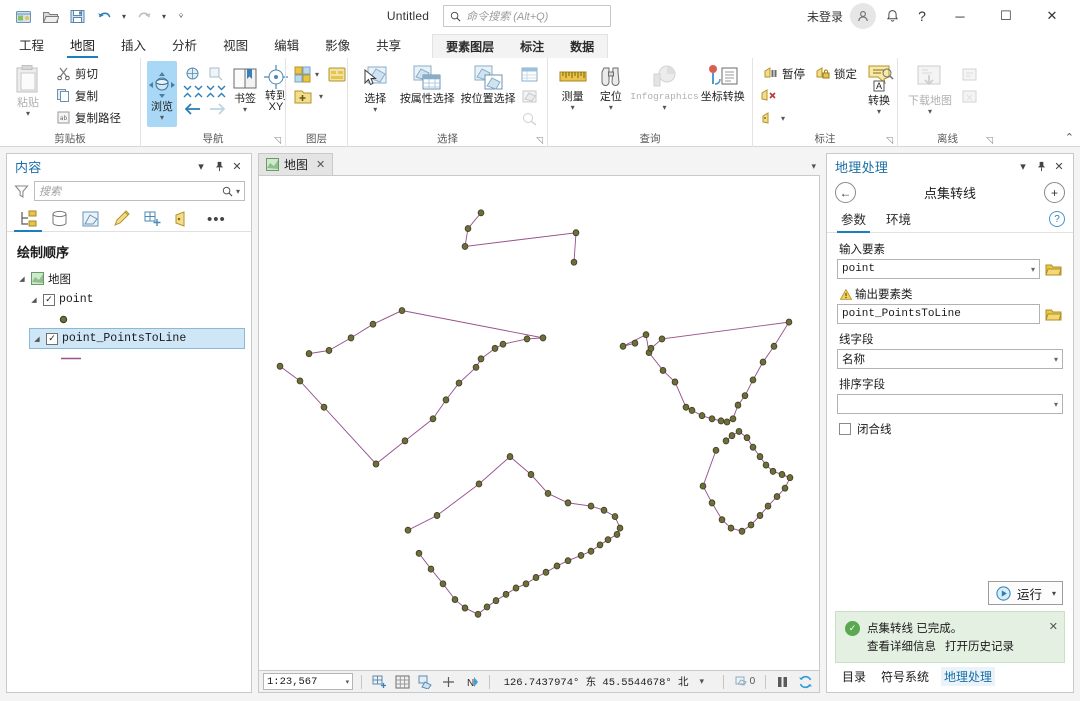  Describe the element at coordinates (863, 16) in the screenshot. I see `account-avatar-icon` at that location.